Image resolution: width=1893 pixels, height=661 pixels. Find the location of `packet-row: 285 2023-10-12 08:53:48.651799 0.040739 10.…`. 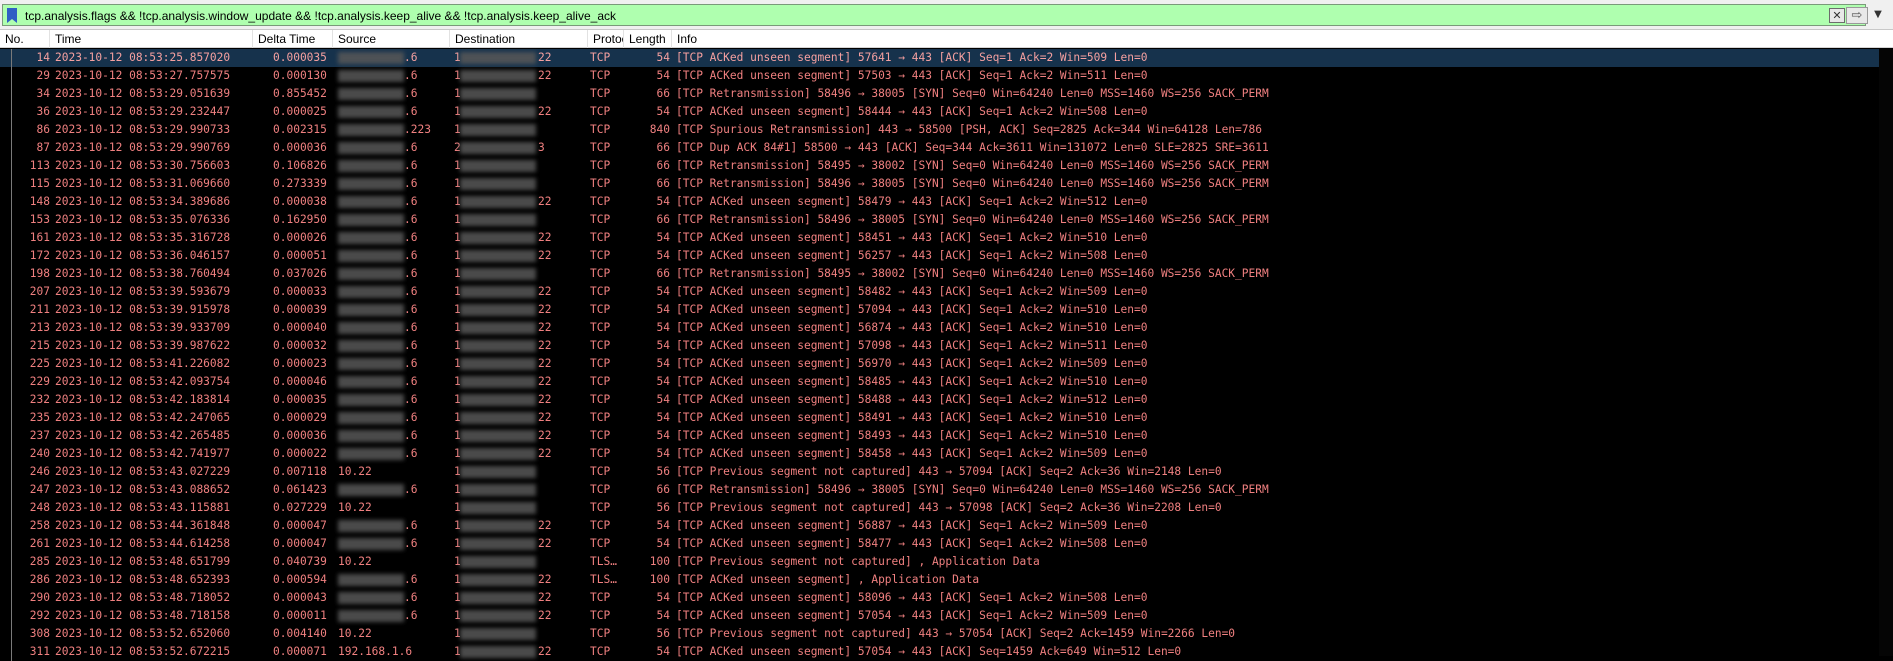

packet-row: 285 2023-10-12 08:53:48.651799 0.040739 10.… is located at coordinates (946, 562).